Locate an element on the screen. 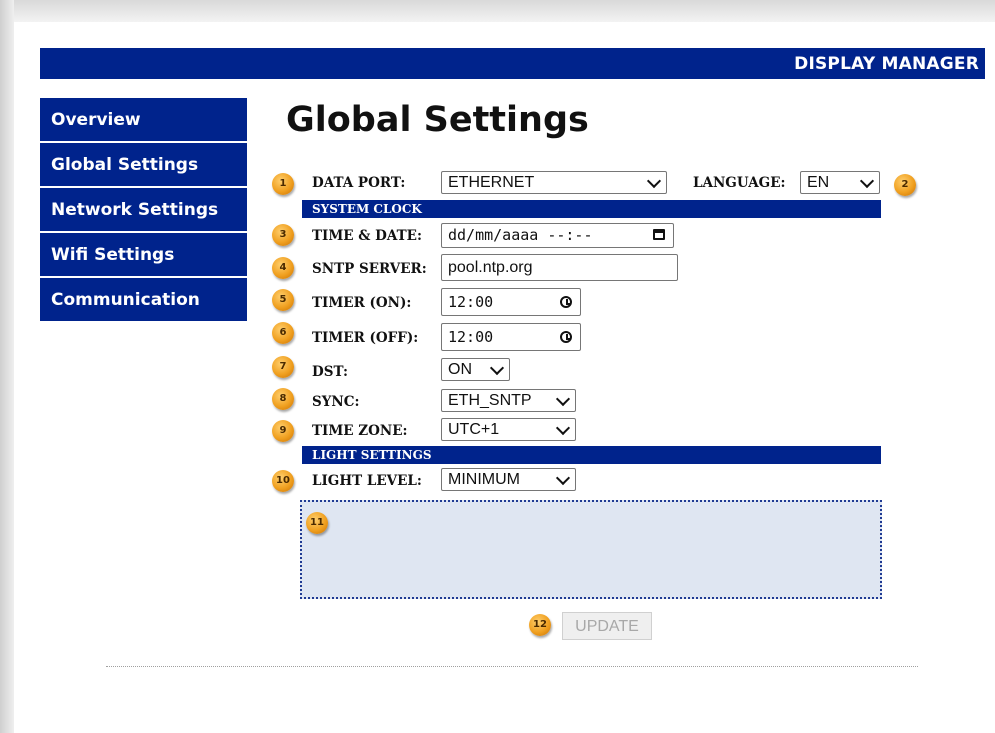  timer-off-input: 12:00 is located at coordinates (511, 337).